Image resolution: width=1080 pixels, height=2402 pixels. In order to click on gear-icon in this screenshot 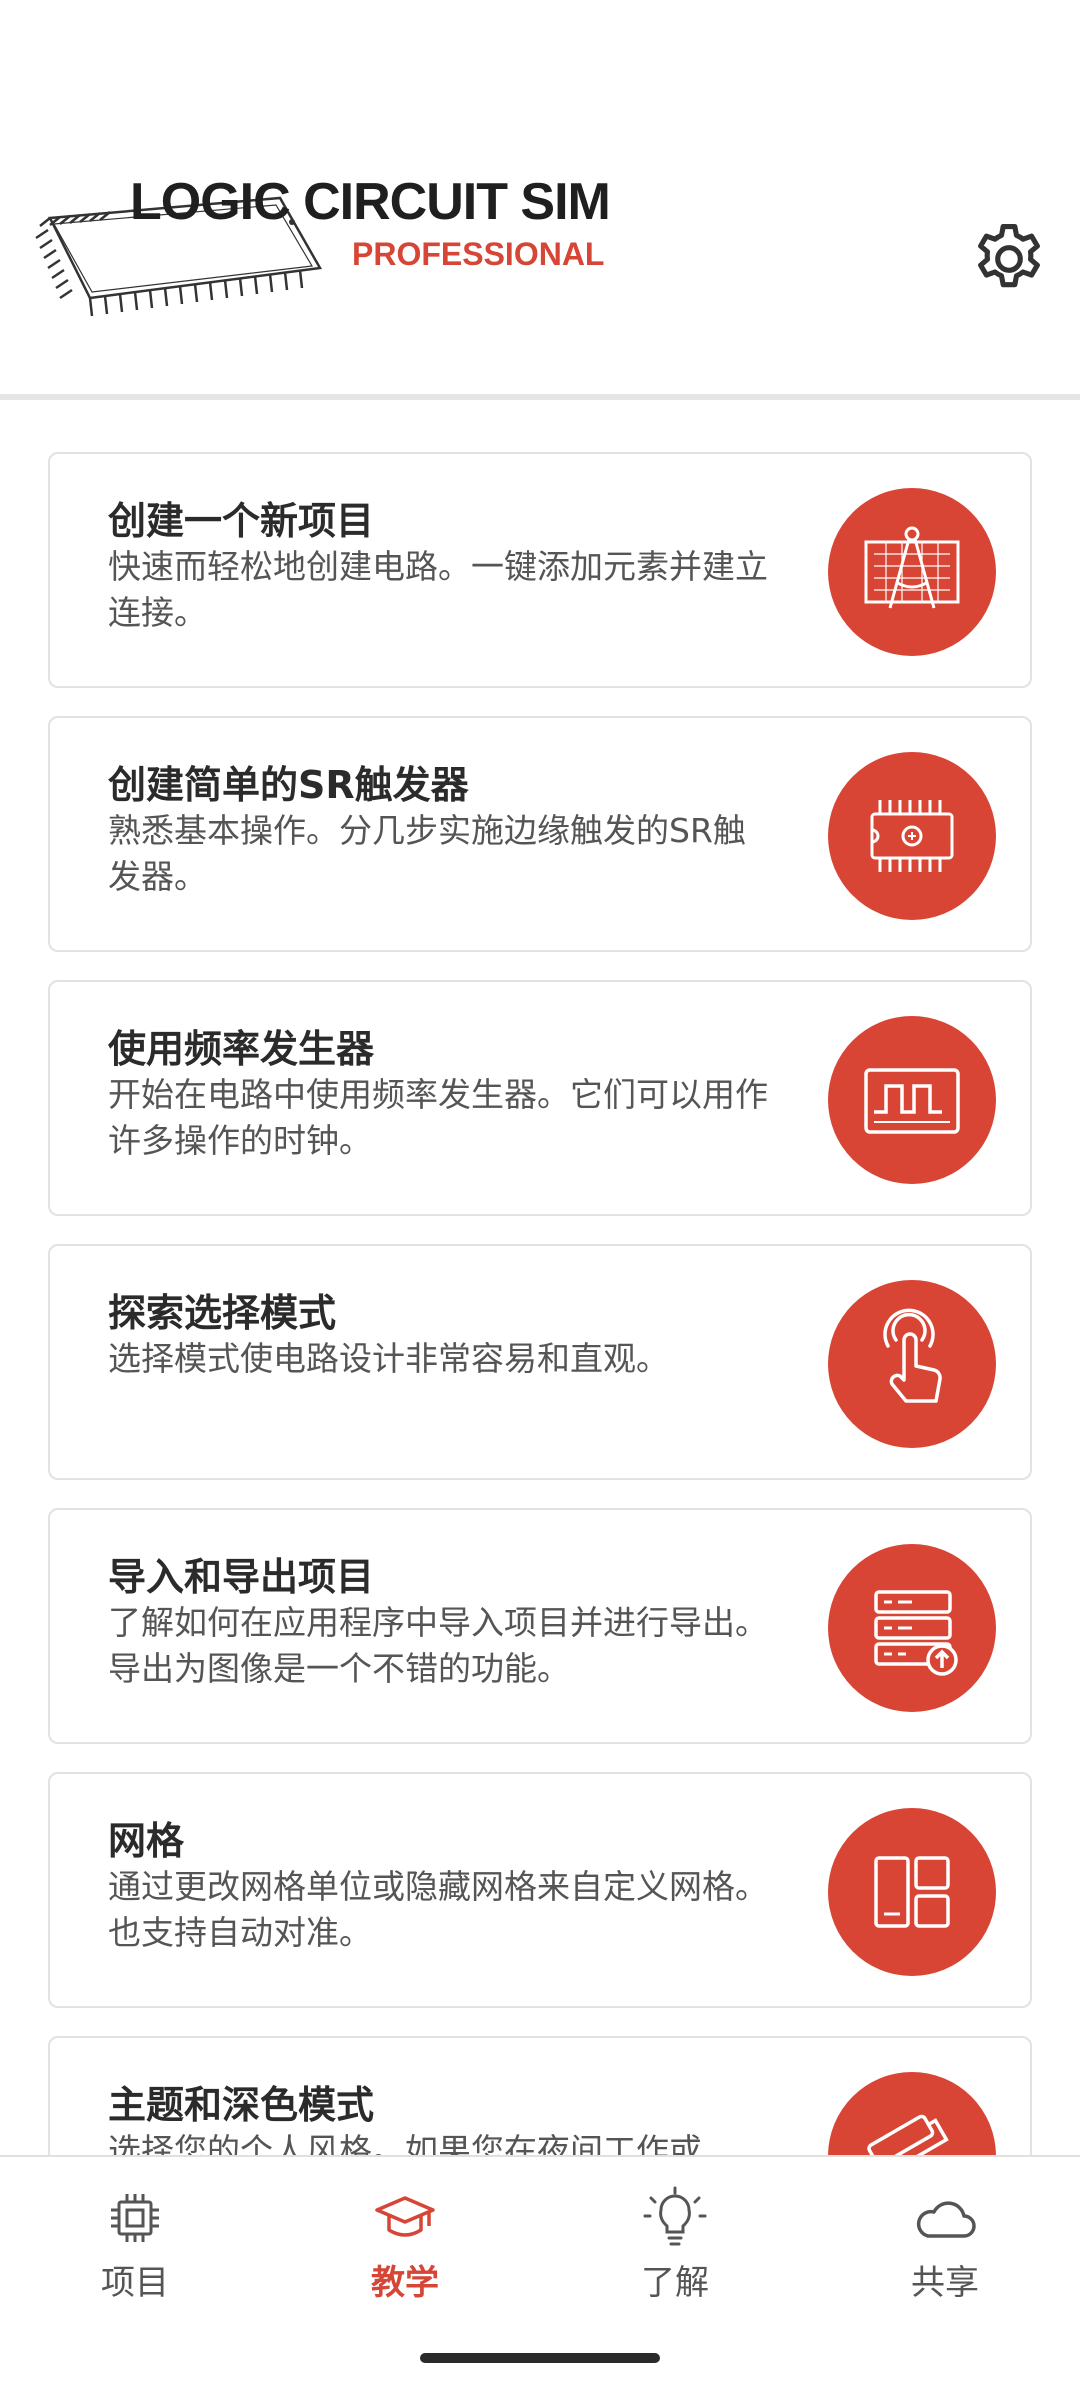, I will do `click(1009, 259)`.